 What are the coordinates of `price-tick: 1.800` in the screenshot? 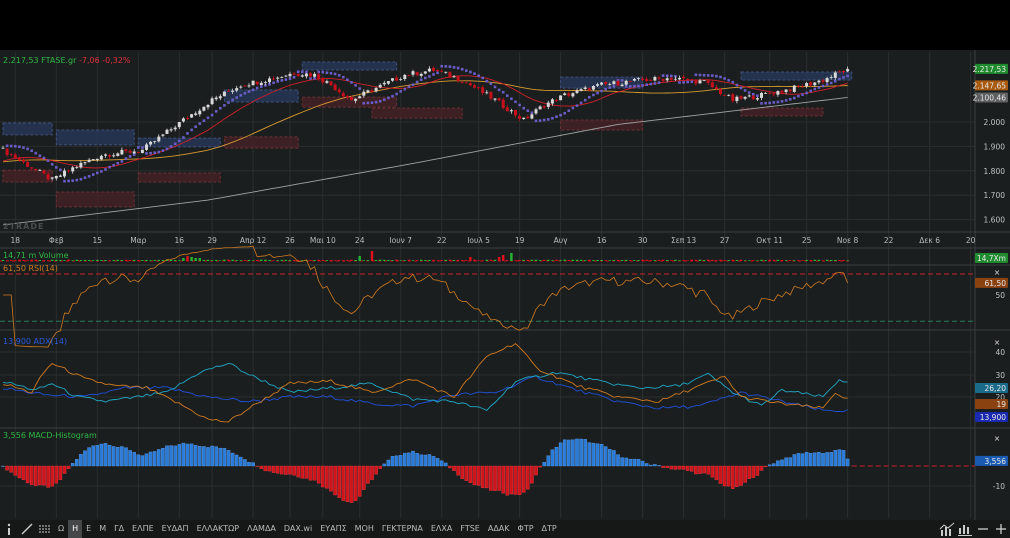 It's located at (995, 171).